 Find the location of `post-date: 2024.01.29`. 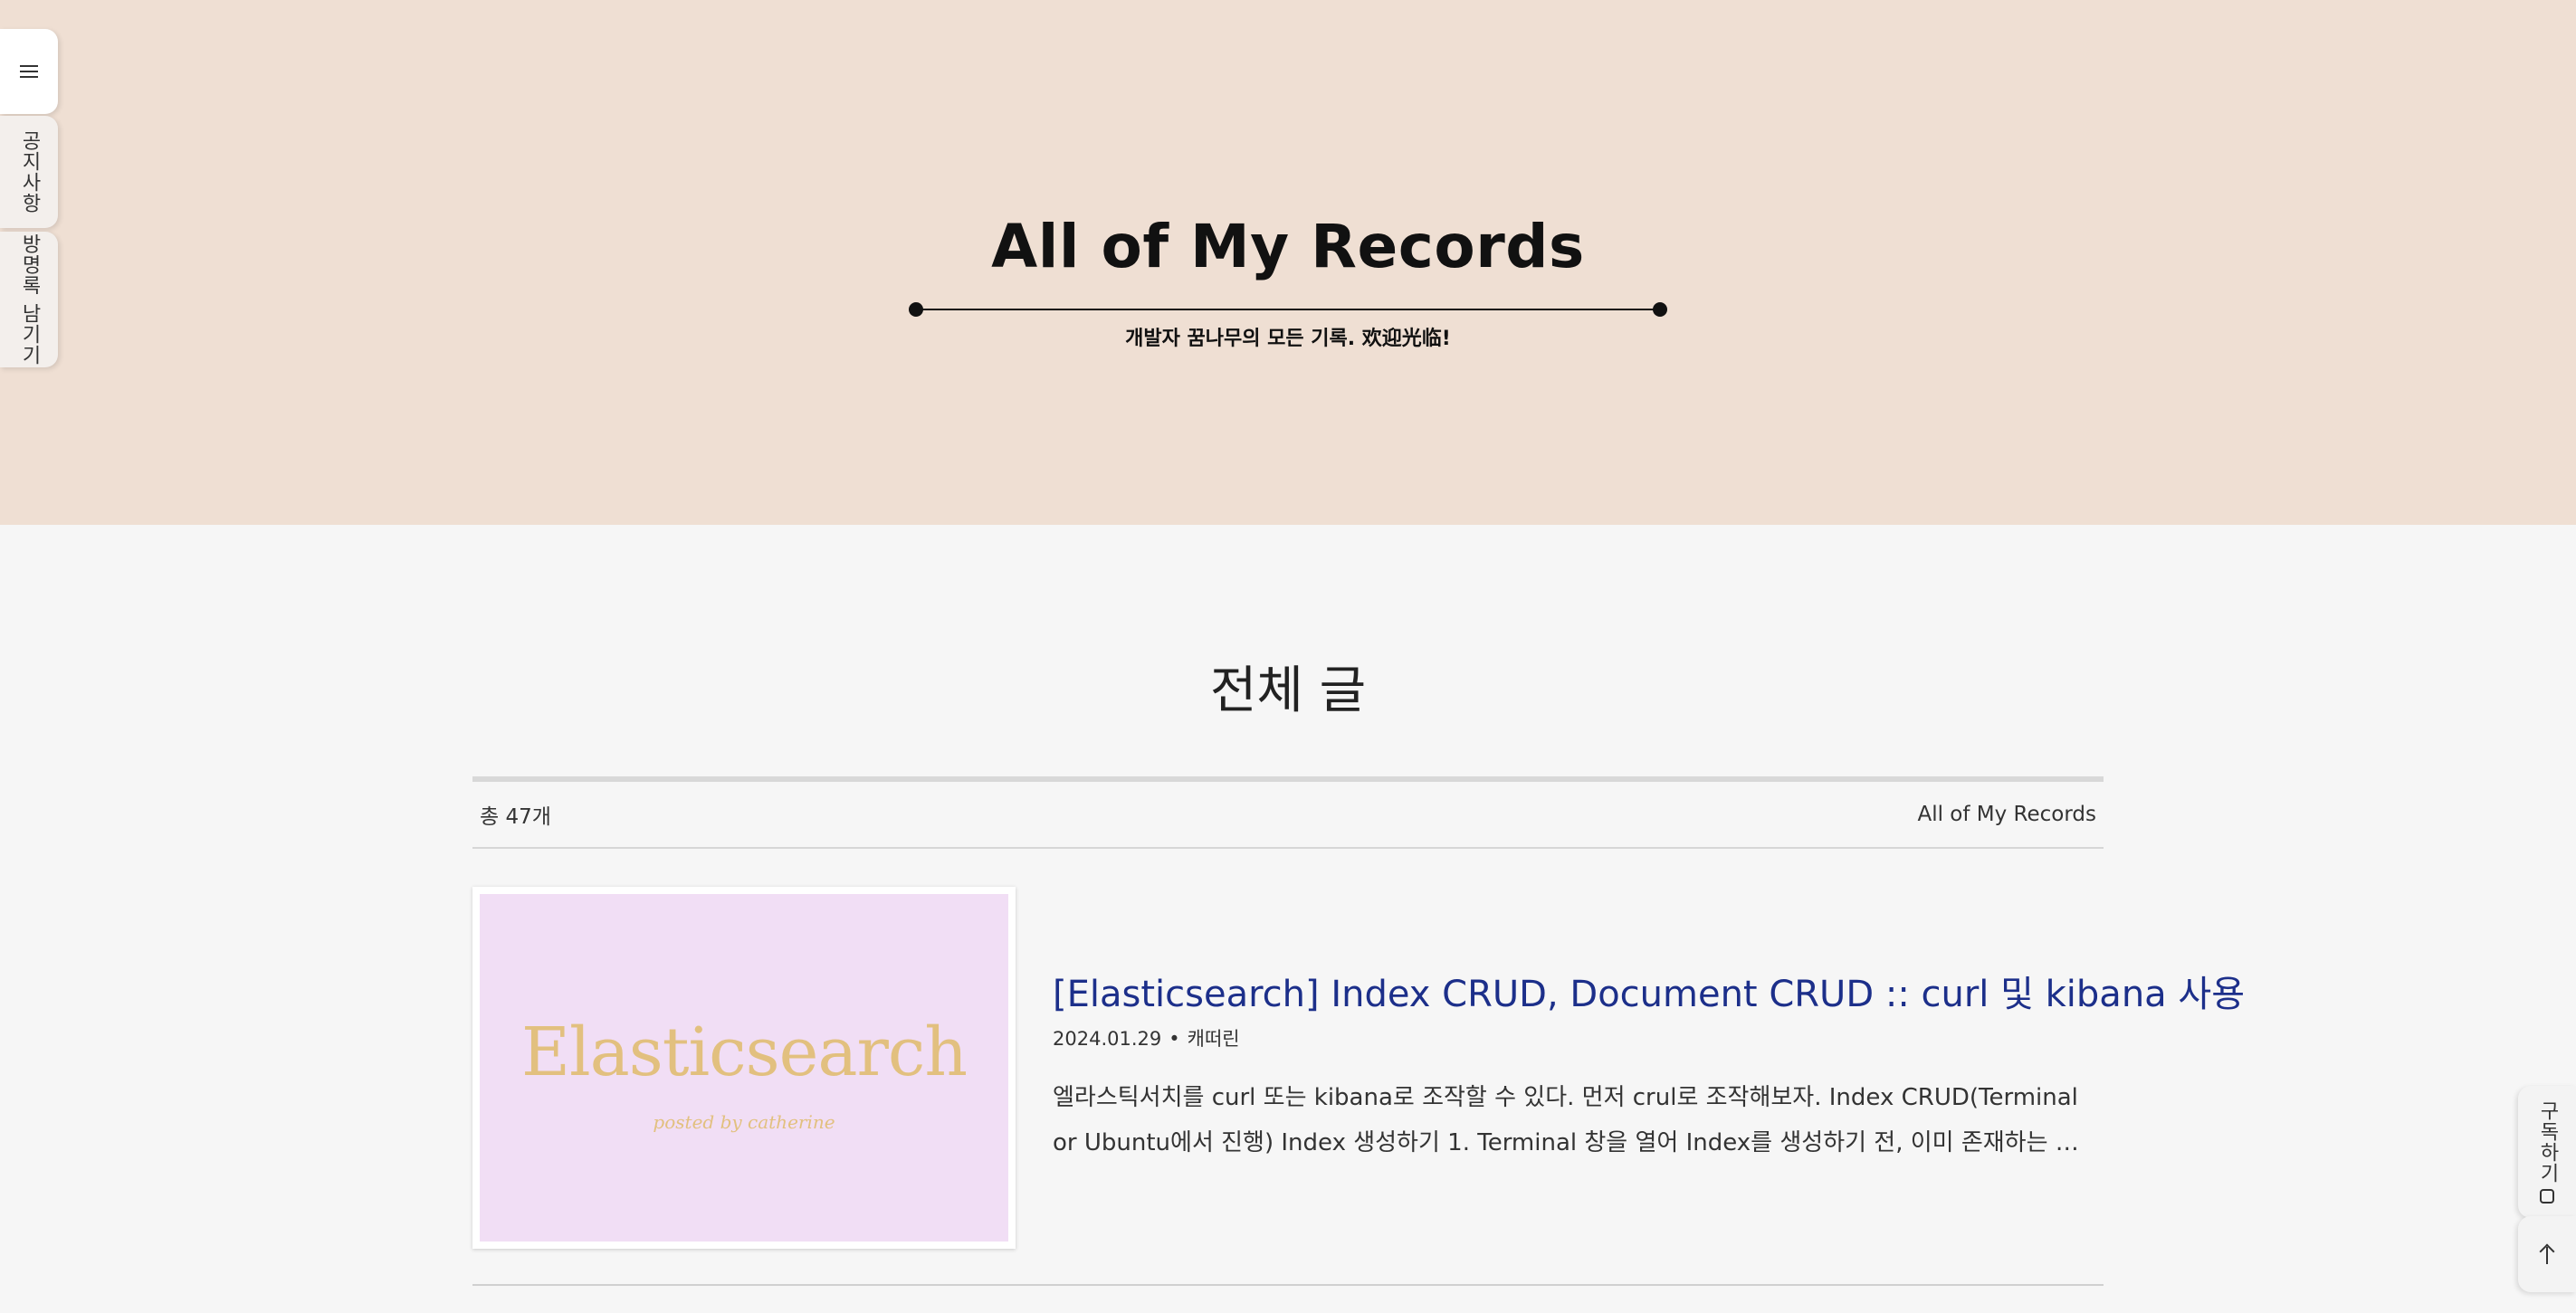

post-date: 2024.01.29 is located at coordinates (1107, 1039).